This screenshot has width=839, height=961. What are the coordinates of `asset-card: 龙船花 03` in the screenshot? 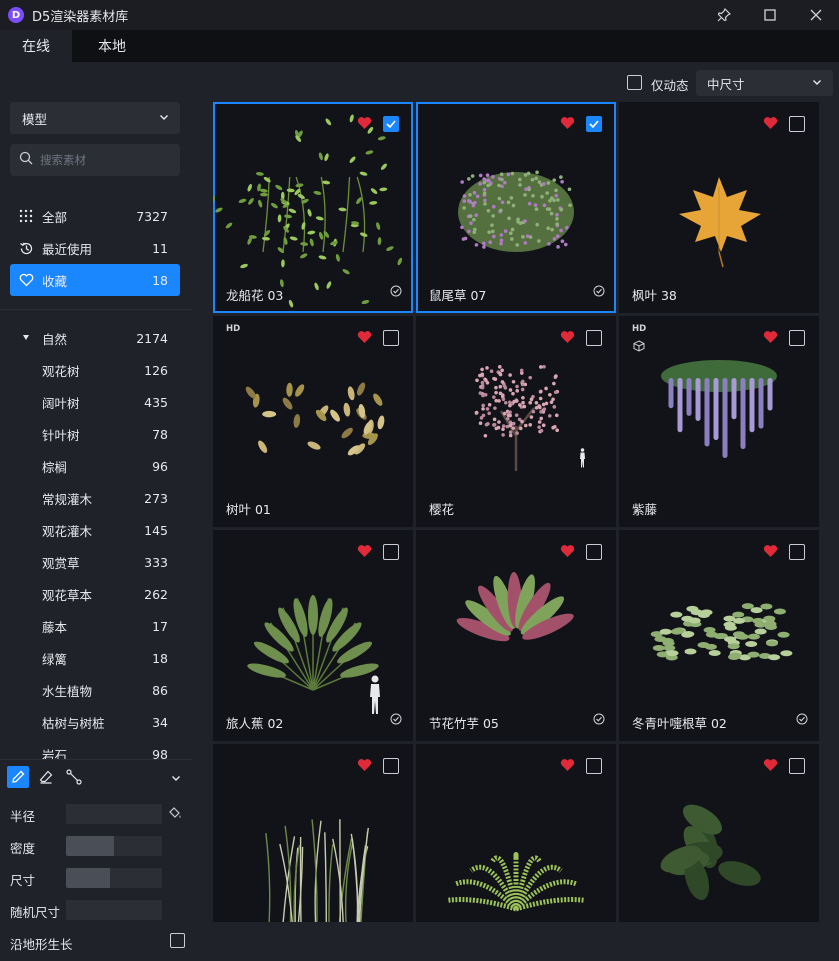 It's located at (313, 207).